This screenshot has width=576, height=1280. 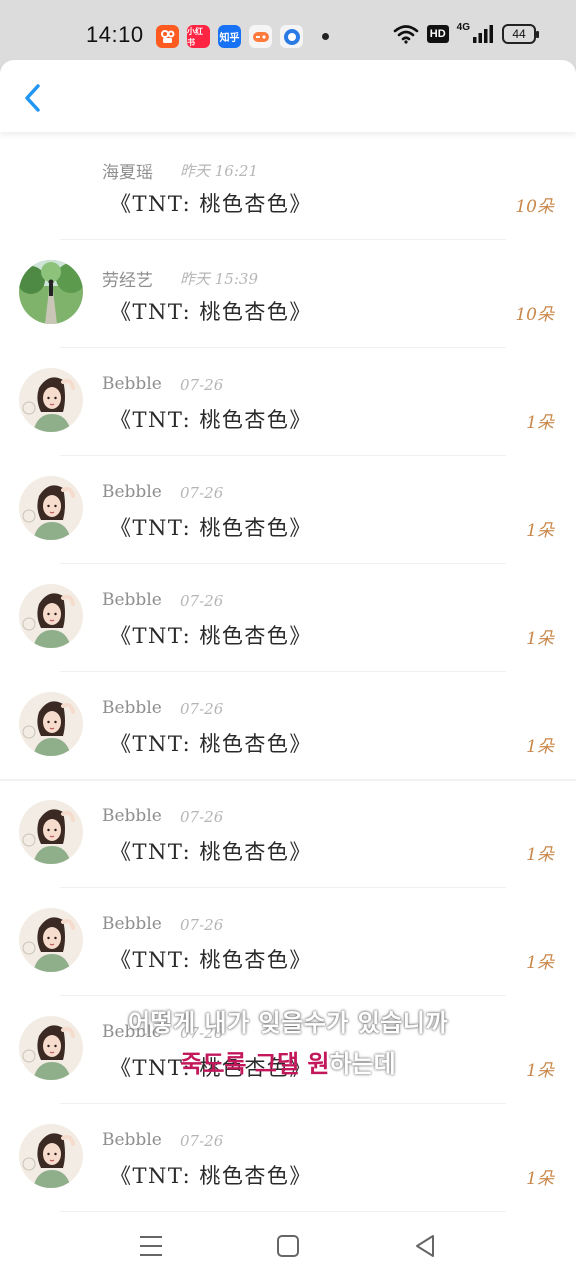 What do you see at coordinates (198, 36) in the screenshot?
I see `xiaohongshu-icon: 小红书` at bounding box center [198, 36].